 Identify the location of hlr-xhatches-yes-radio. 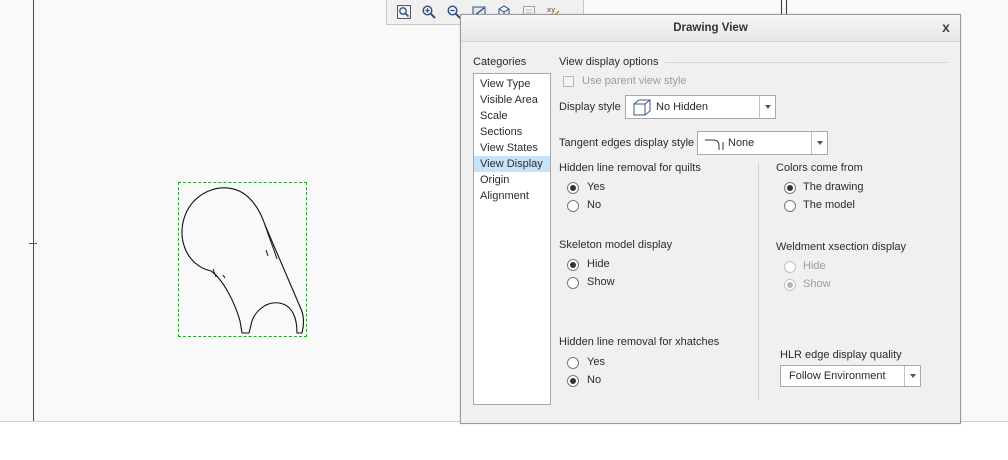
(573, 363).